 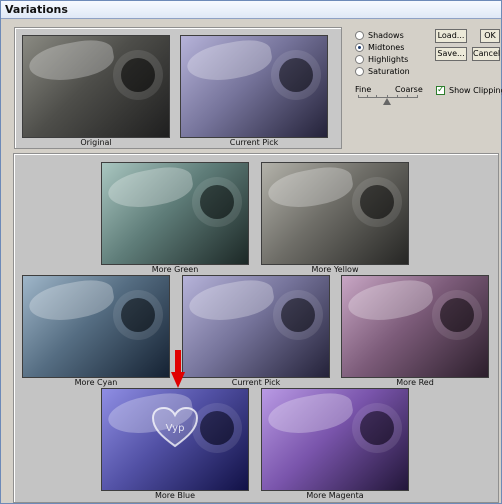 What do you see at coordinates (390, 95) in the screenshot?
I see `fine-coarse-slider: Fine Coarse` at bounding box center [390, 95].